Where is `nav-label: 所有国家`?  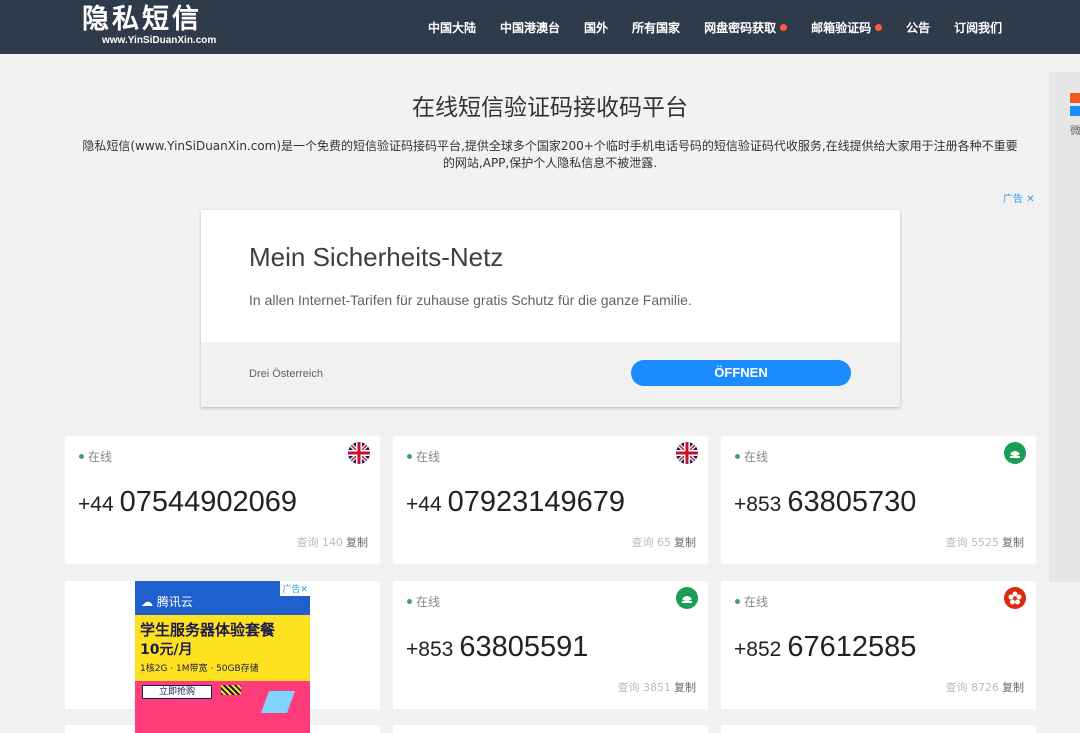 nav-label: 所有国家 is located at coordinates (656, 27).